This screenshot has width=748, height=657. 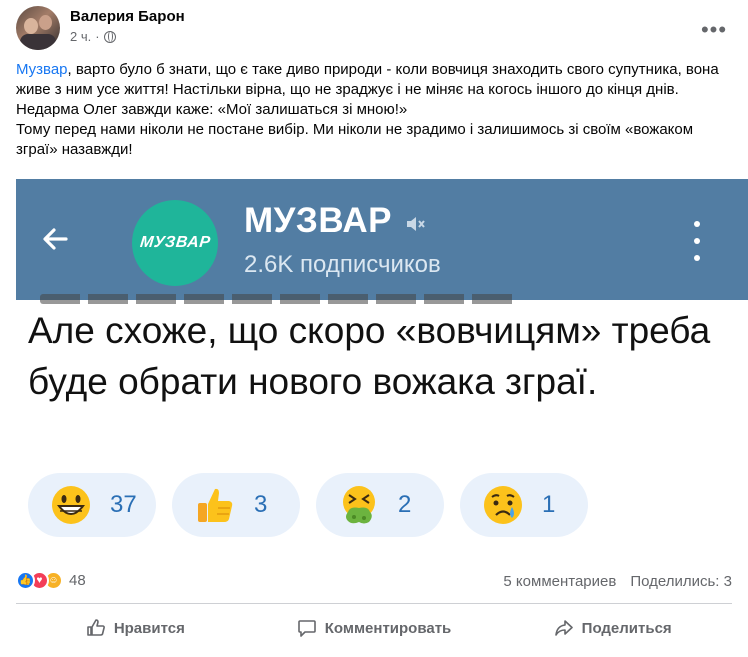 I want to click on post-actions: Нравится Комментировать Поделиться, so click(x=374, y=628).